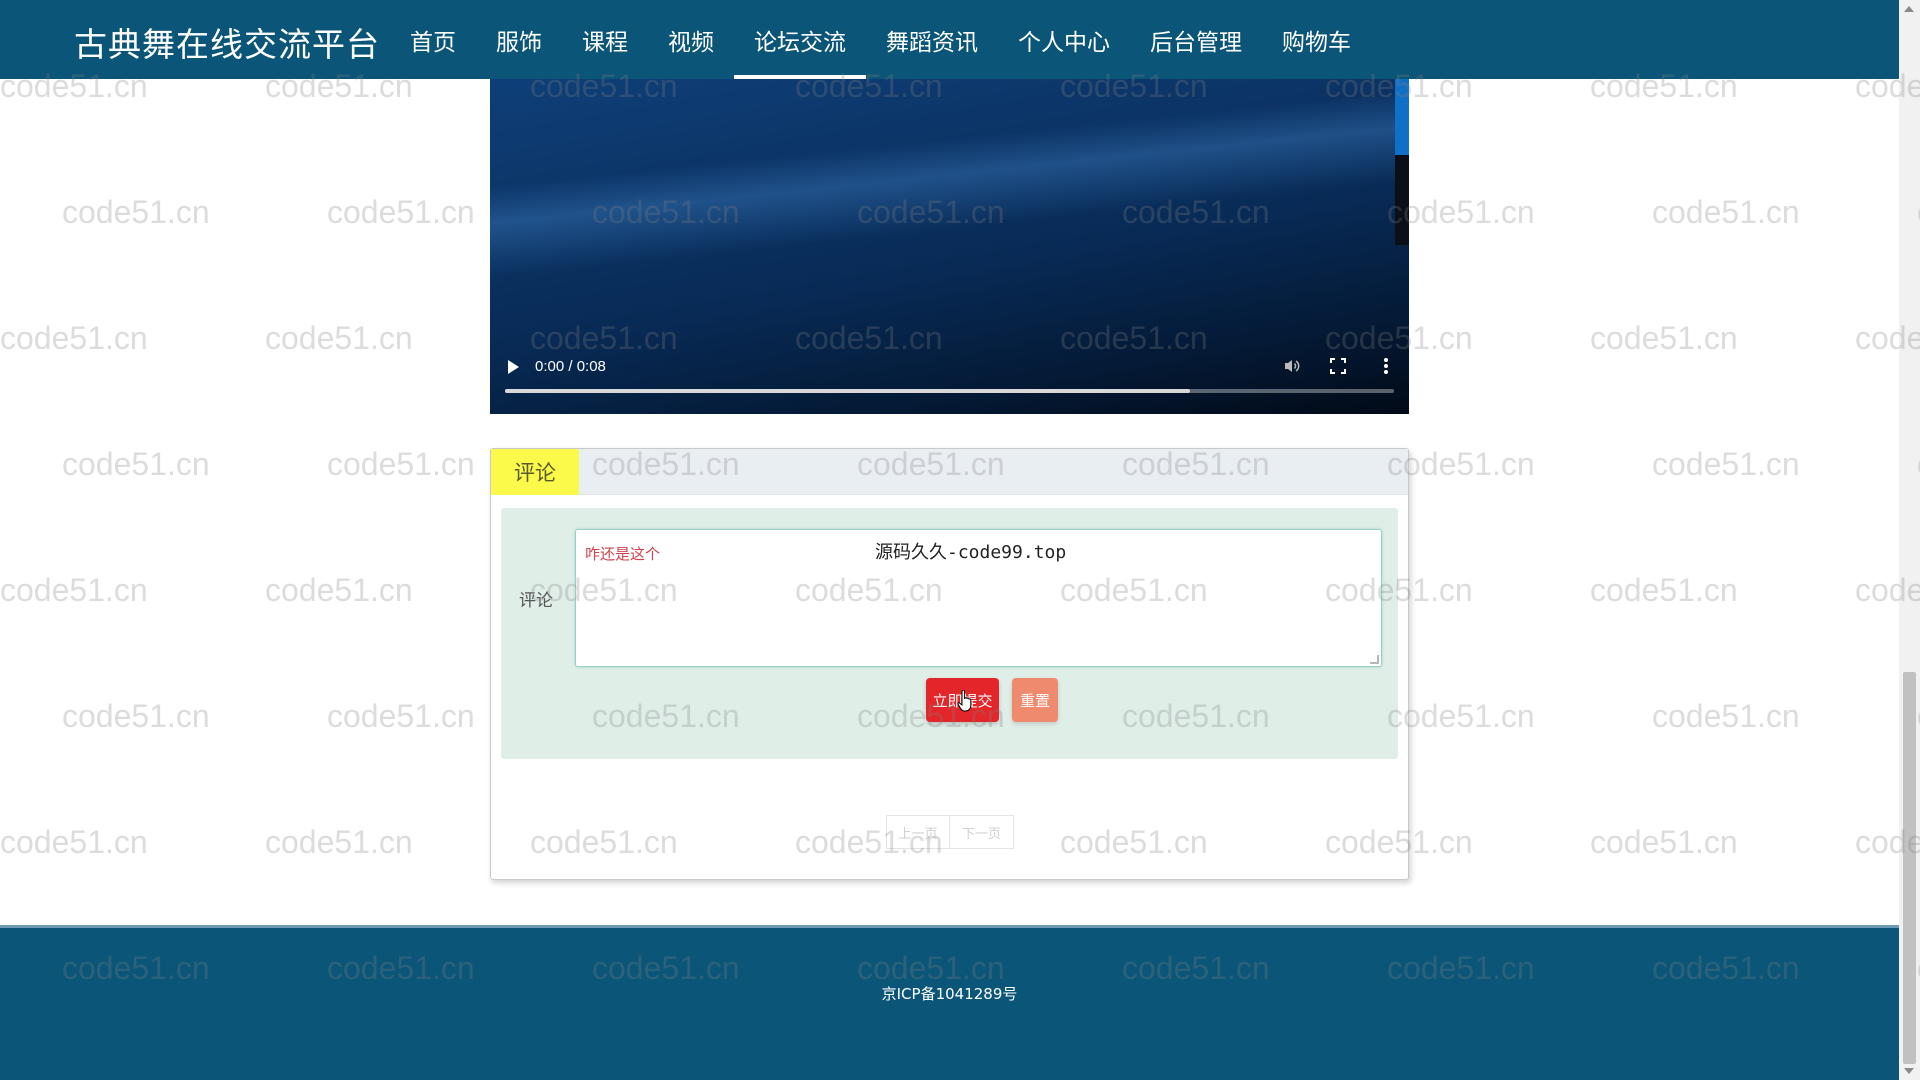  I want to click on nav-item-cart: 购物车, so click(1316, 39).